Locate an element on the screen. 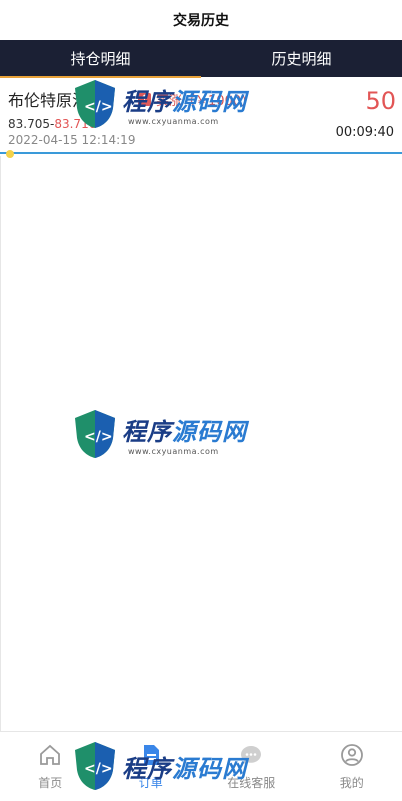 The width and height of the screenshot is (402, 801). bottom-nav: 首页 订单 在线客服 我的 is located at coordinates (201, 766).